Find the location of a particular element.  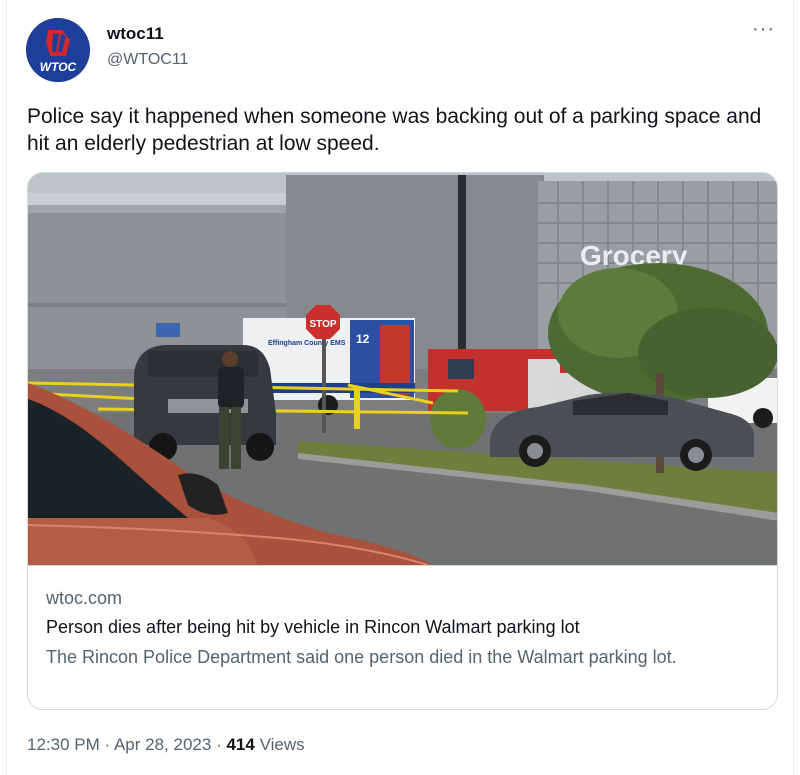

more-horizontal-icon: ··· is located at coordinates (766, 31).